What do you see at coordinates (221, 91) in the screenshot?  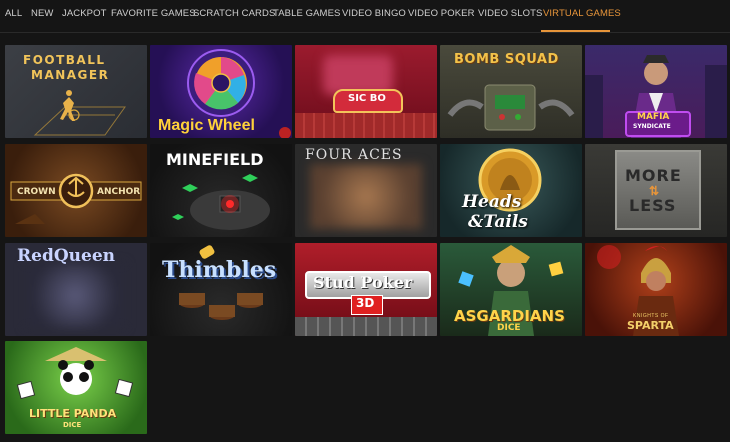 I see `game-tile-magic-wheel: Magic Wheel` at bounding box center [221, 91].